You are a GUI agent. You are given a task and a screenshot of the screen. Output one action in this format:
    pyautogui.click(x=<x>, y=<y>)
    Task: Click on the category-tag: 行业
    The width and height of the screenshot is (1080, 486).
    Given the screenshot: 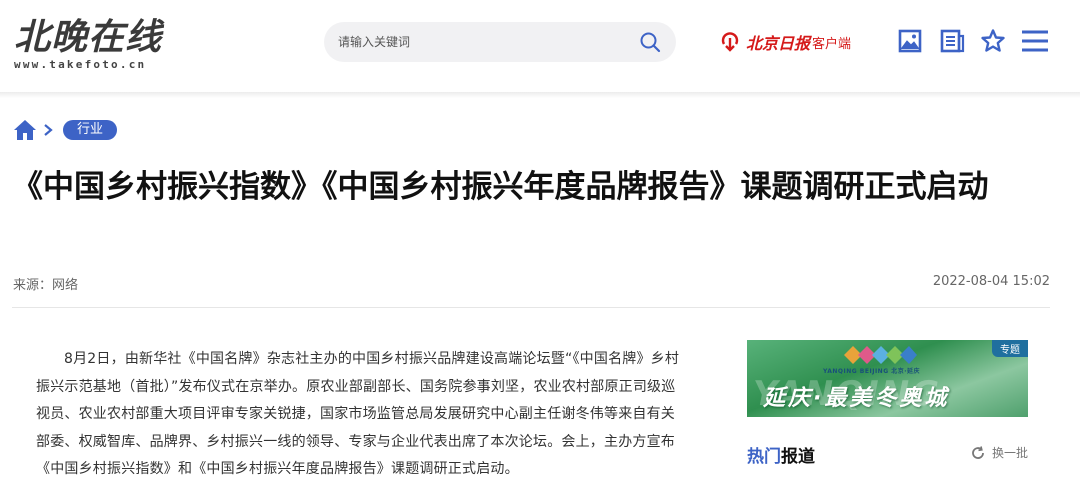 What is the action you would take?
    pyautogui.click(x=90, y=130)
    